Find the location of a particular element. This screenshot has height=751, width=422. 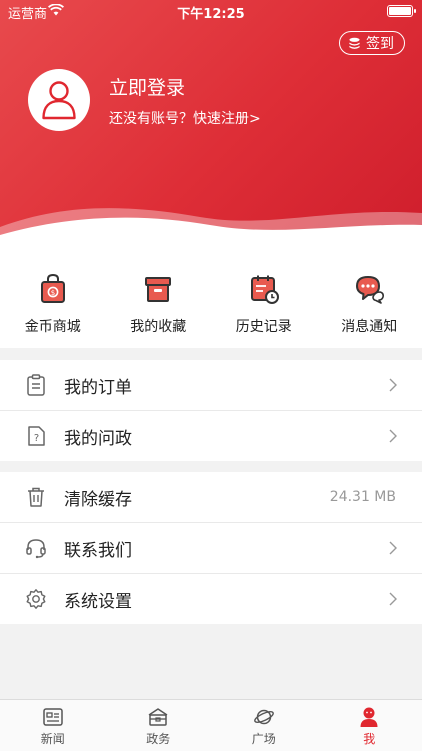

quick-link-history: 历史记录 is located at coordinates (264, 296).